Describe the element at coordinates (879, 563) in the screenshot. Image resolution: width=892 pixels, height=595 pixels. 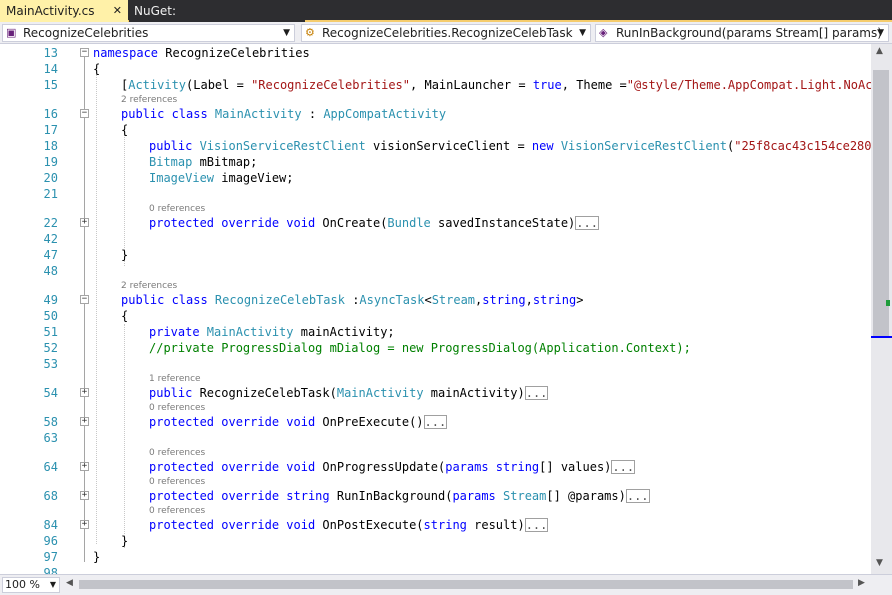
I see `scroll-down-arrow-icon: ▼` at that location.